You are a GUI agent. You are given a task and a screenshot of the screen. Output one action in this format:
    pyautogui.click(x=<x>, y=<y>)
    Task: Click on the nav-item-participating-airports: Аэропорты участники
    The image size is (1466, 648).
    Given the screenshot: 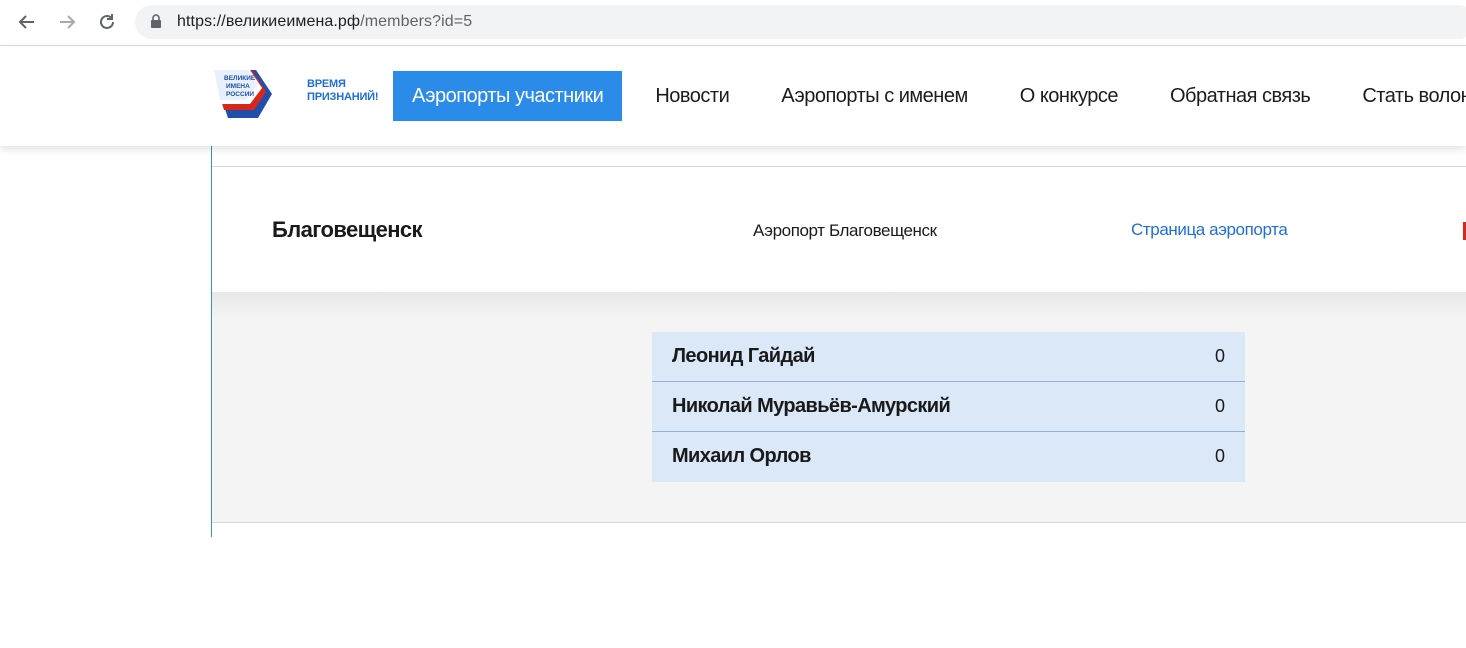 What is the action you would take?
    pyautogui.click(x=508, y=96)
    